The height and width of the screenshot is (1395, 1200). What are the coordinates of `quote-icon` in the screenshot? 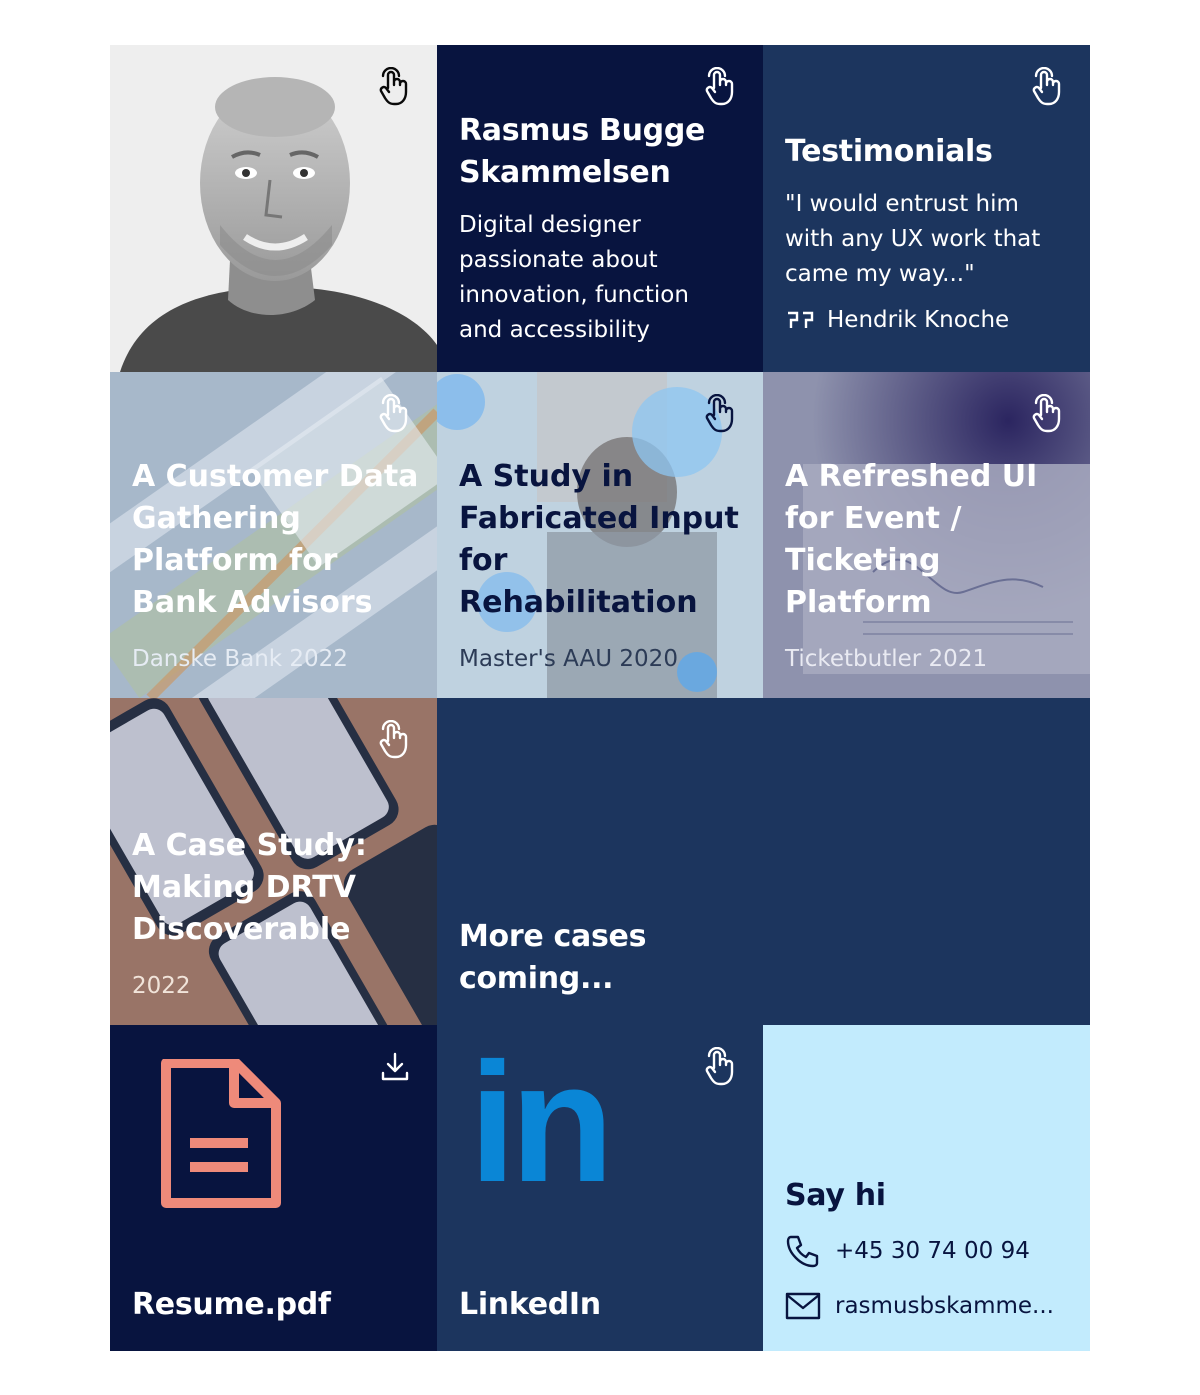 It's located at (801, 319).